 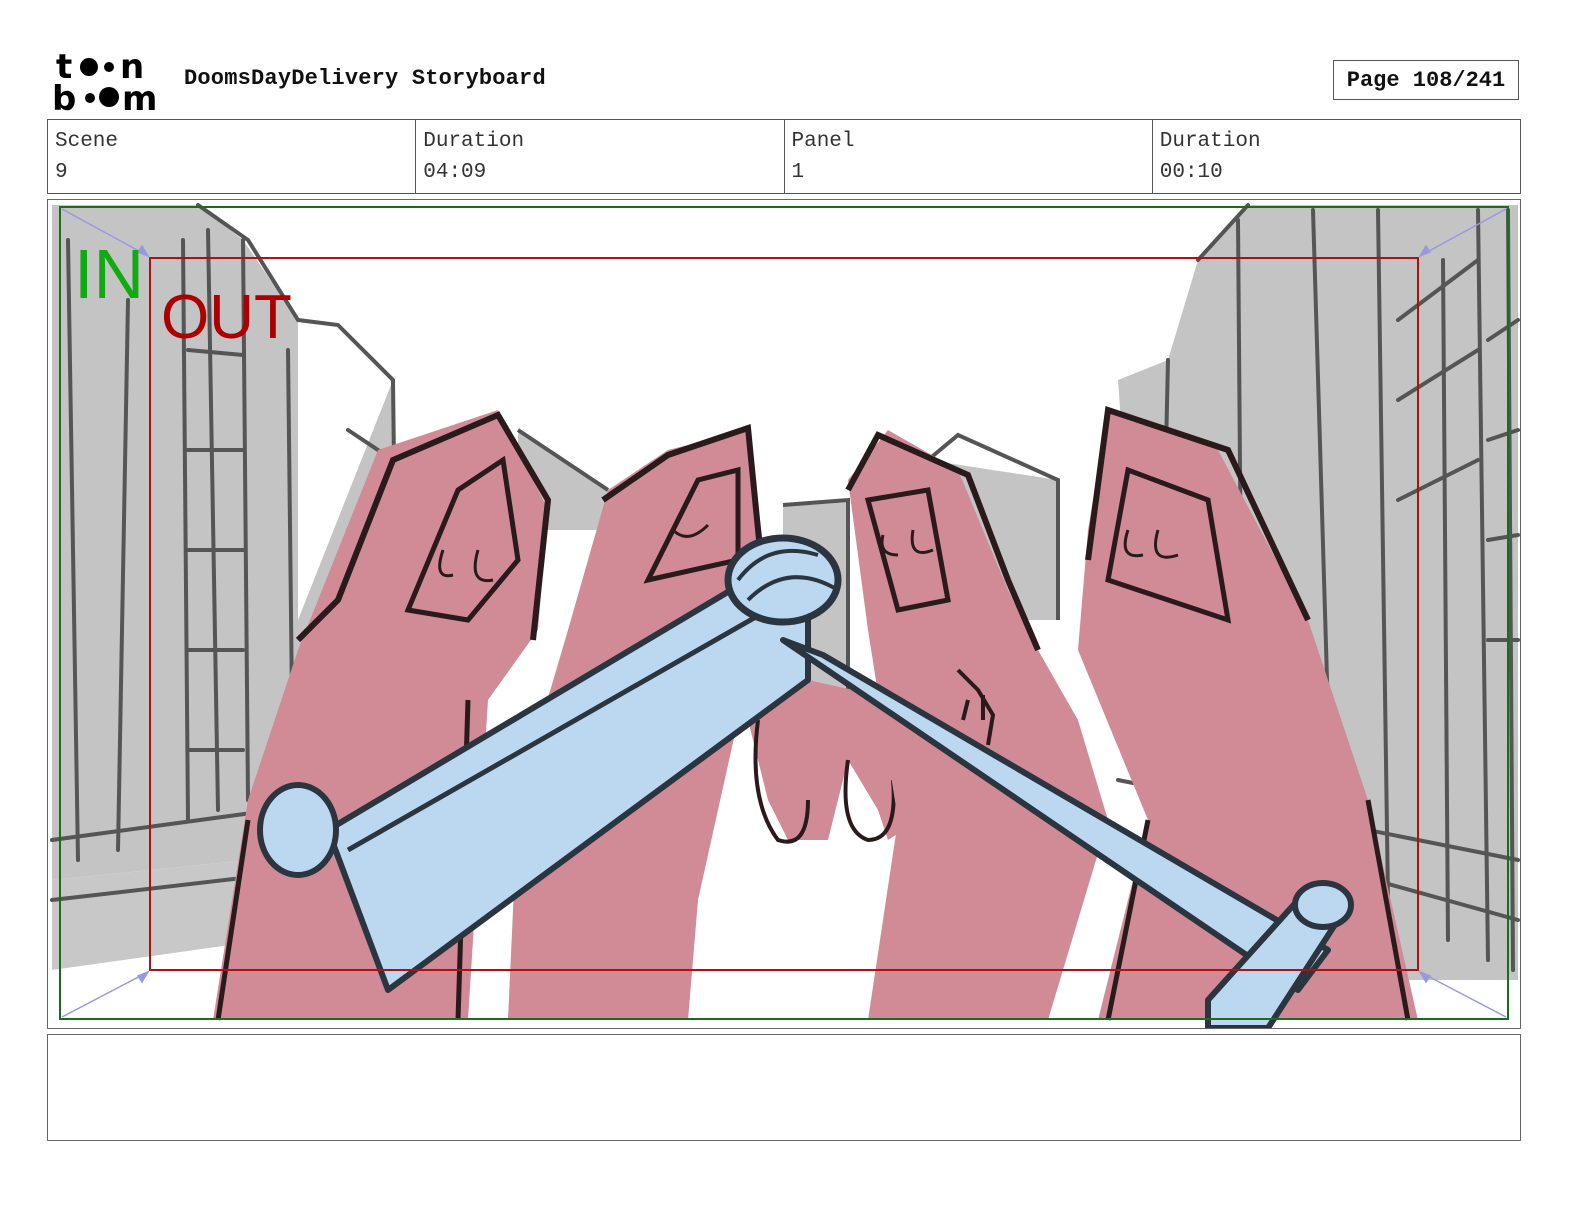 I want to click on panel-cell: Panel 1, so click(x=969, y=156).